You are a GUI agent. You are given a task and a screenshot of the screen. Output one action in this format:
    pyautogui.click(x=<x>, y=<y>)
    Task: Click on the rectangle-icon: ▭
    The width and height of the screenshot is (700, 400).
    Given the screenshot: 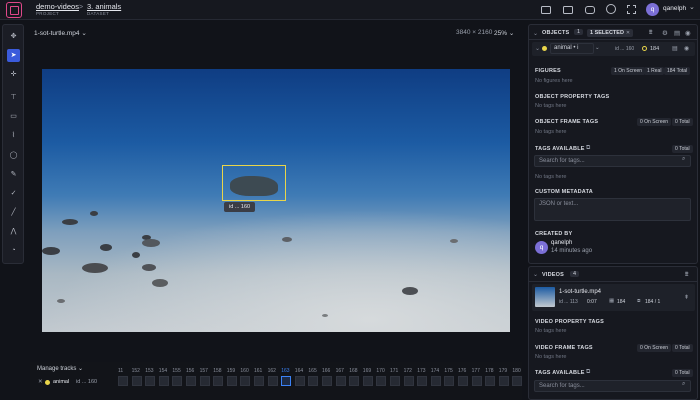 What is the action you would take?
    pyautogui.click(x=13, y=116)
    